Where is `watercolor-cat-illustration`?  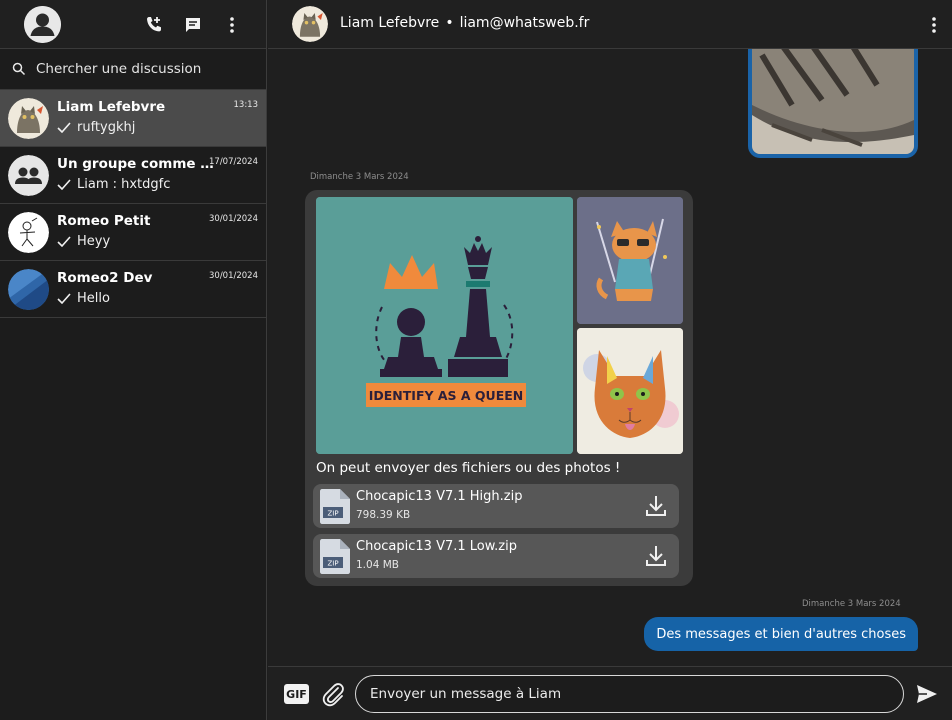 watercolor-cat-illustration is located at coordinates (630, 391).